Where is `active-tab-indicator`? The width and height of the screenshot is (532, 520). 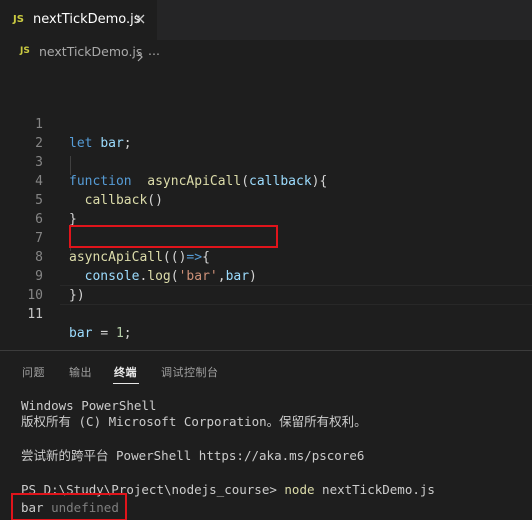
active-tab-indicator is located at coordinates (126, 383).